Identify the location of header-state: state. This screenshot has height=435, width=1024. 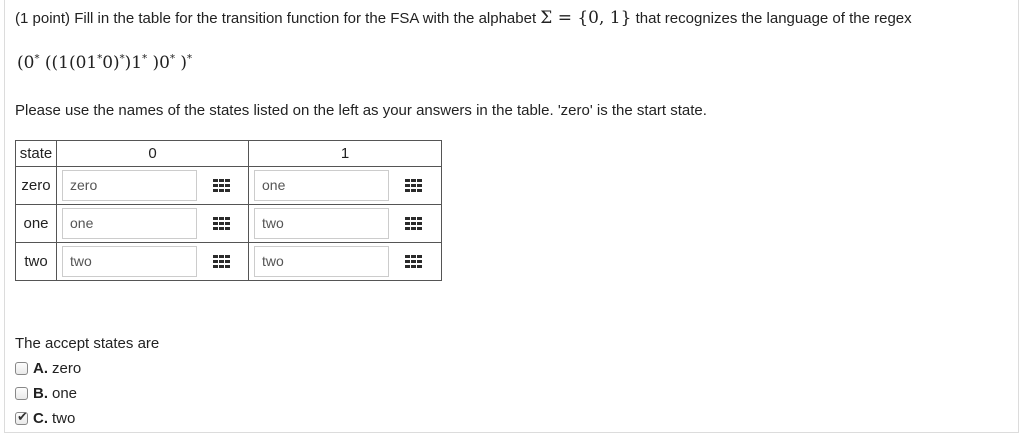
(36, 153).